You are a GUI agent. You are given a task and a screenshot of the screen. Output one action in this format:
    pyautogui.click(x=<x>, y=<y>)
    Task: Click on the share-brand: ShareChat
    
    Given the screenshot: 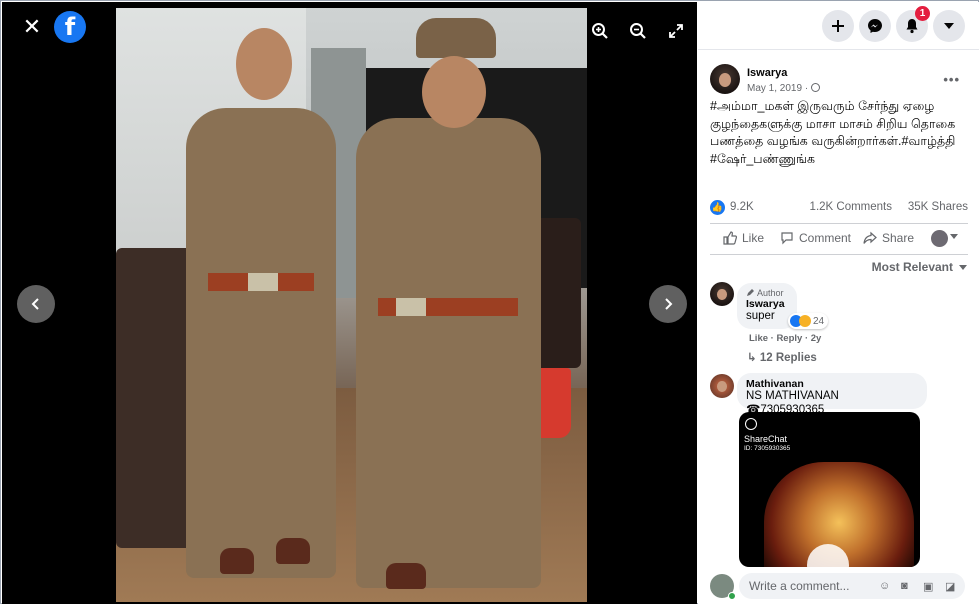 What is the action you would take?
    pyautogui.click(x=766, y=439)
    